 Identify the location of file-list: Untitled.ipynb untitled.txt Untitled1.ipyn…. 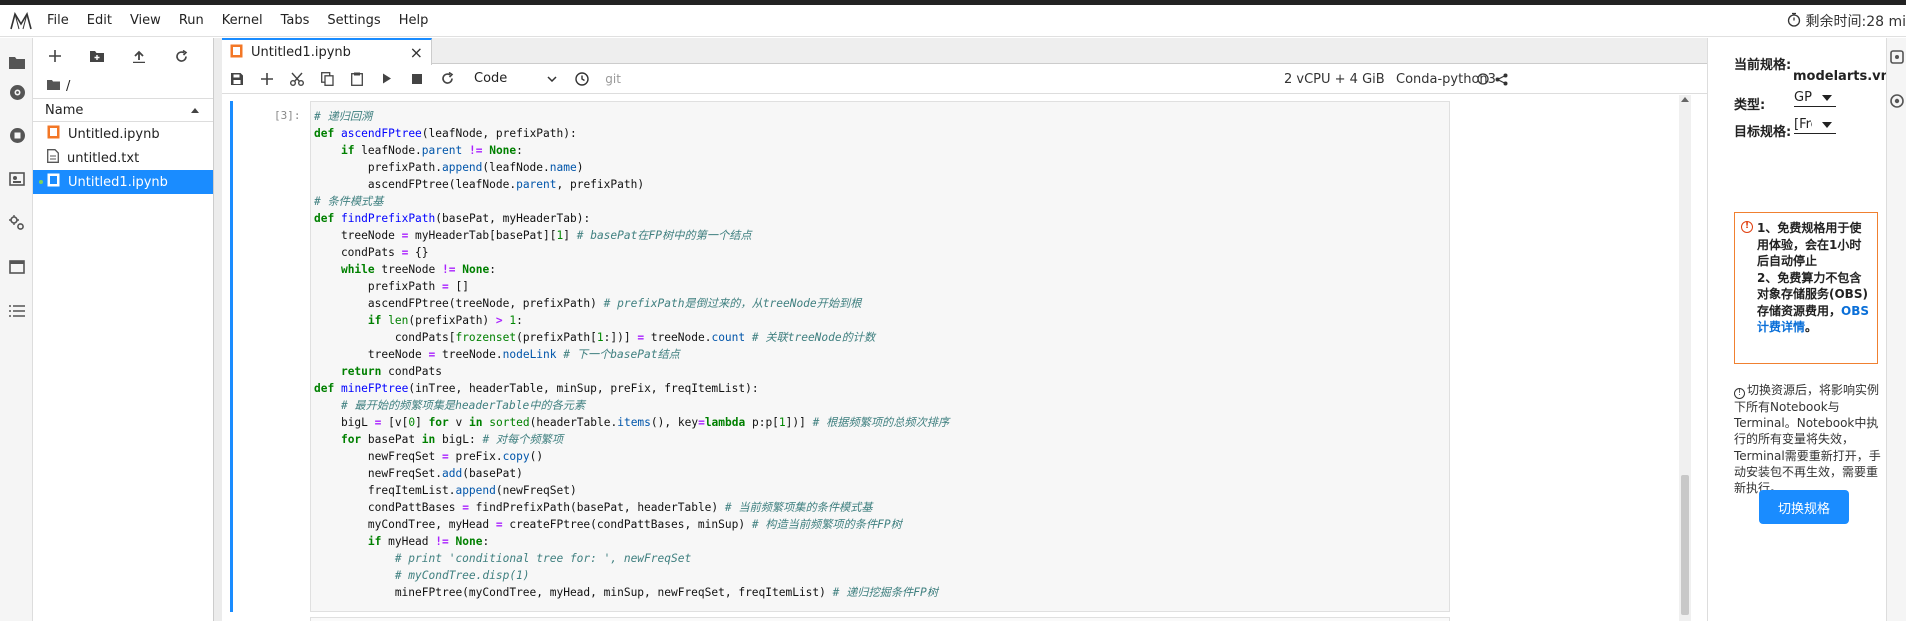
(123, 158).